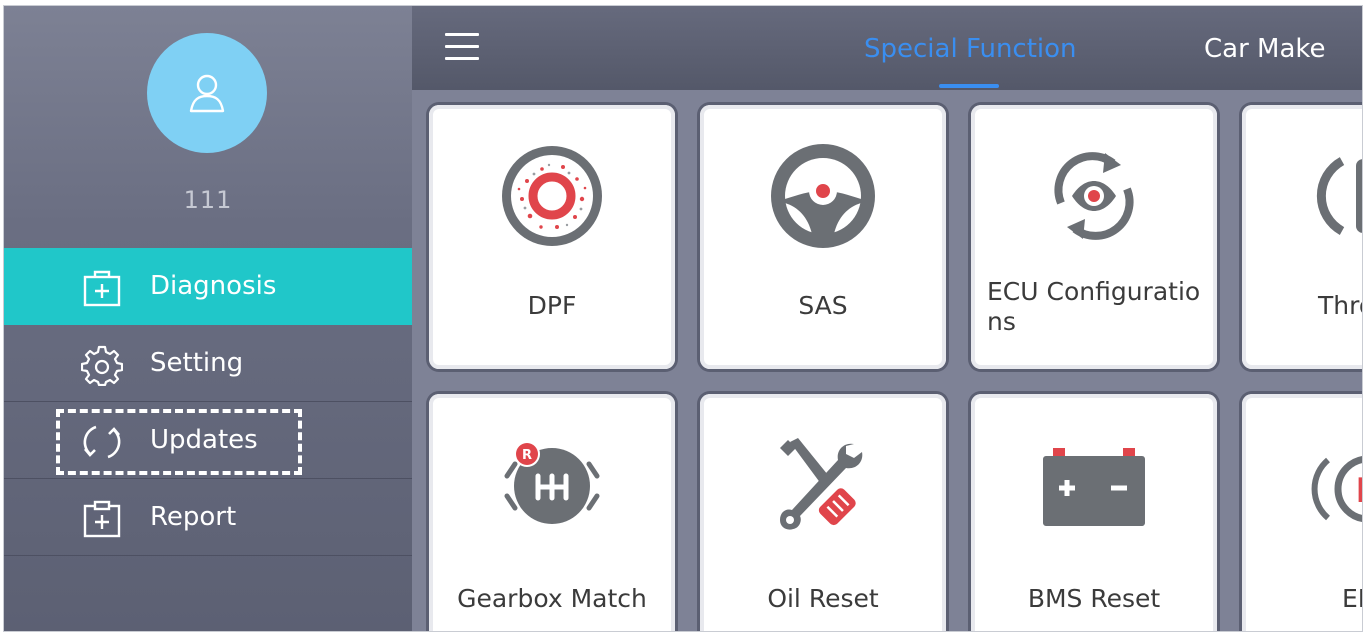 This screenshot has height=632, width=1363. What do you see at coordinates (552, 305) in the screenshot?
I see `function-label: DPF` at bounding box center [552, 305].